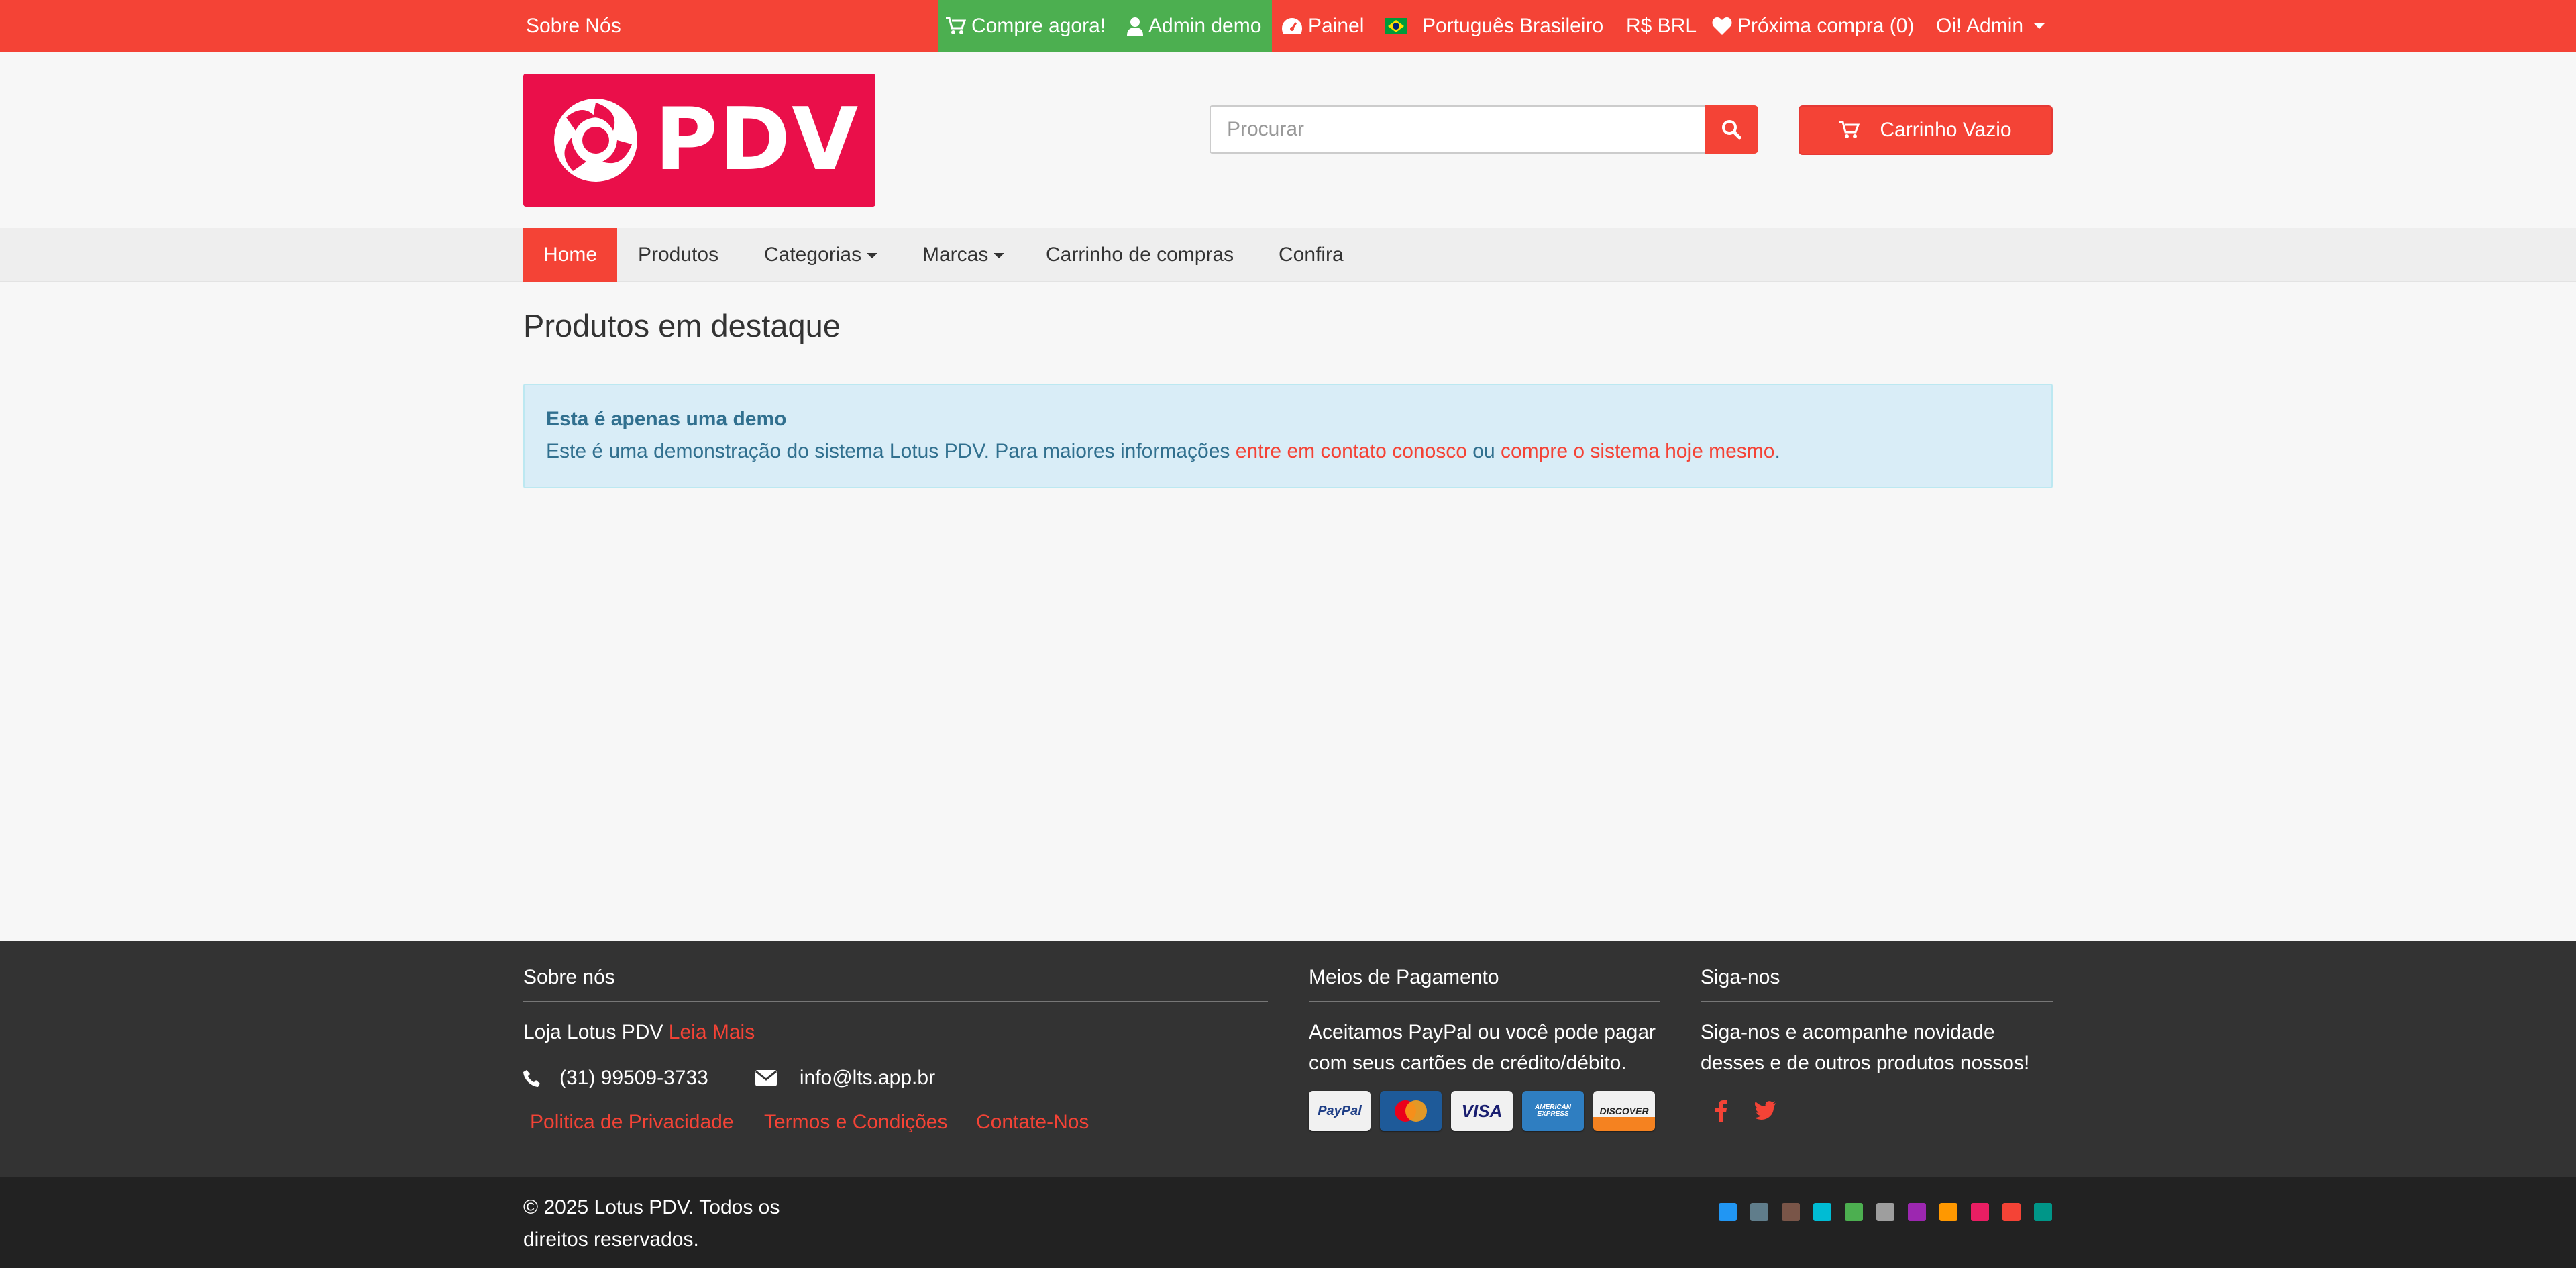 The image size is (2576, 1268). What do you see at coordinates (1483, 451) in the screenshot?
I see `alert-text-middle: ou` at bounding box center [1483, 451].